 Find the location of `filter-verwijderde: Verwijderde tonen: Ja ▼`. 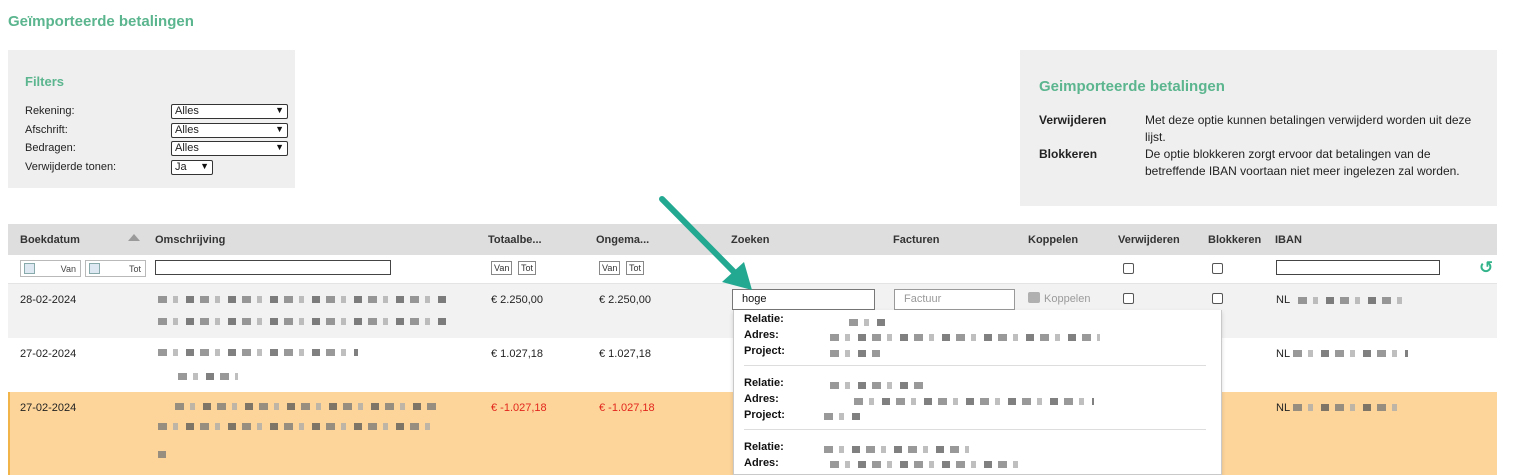

filter-verwijderde: Verwijderde tonen: Ja ▼ is located at coordinates (155, 168).